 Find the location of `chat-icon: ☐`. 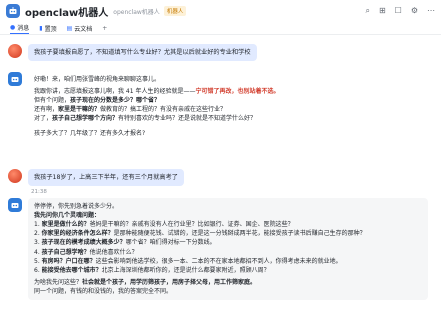

chat-icon: ☐ is located at coordinates (398, 11).